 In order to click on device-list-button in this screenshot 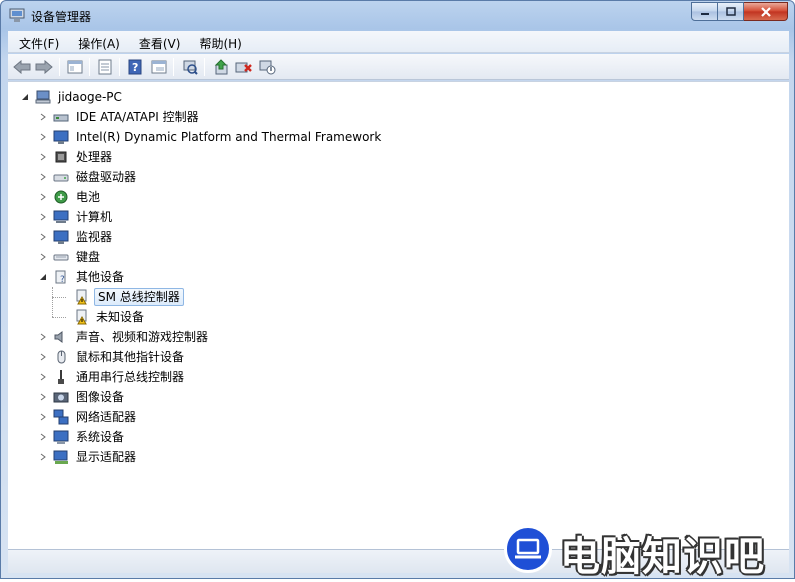, I will do `click(105, 67)`.